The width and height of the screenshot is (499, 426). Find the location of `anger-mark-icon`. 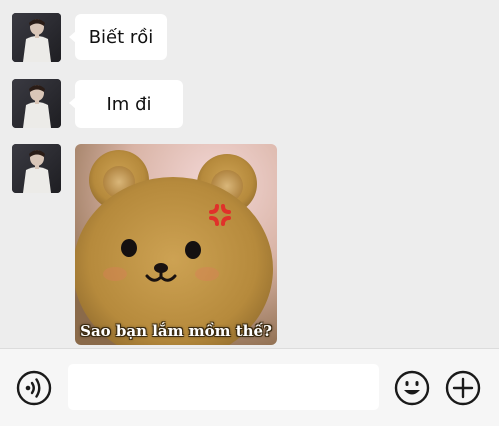

anger-mark-icon is located at coordinates (220, 215).